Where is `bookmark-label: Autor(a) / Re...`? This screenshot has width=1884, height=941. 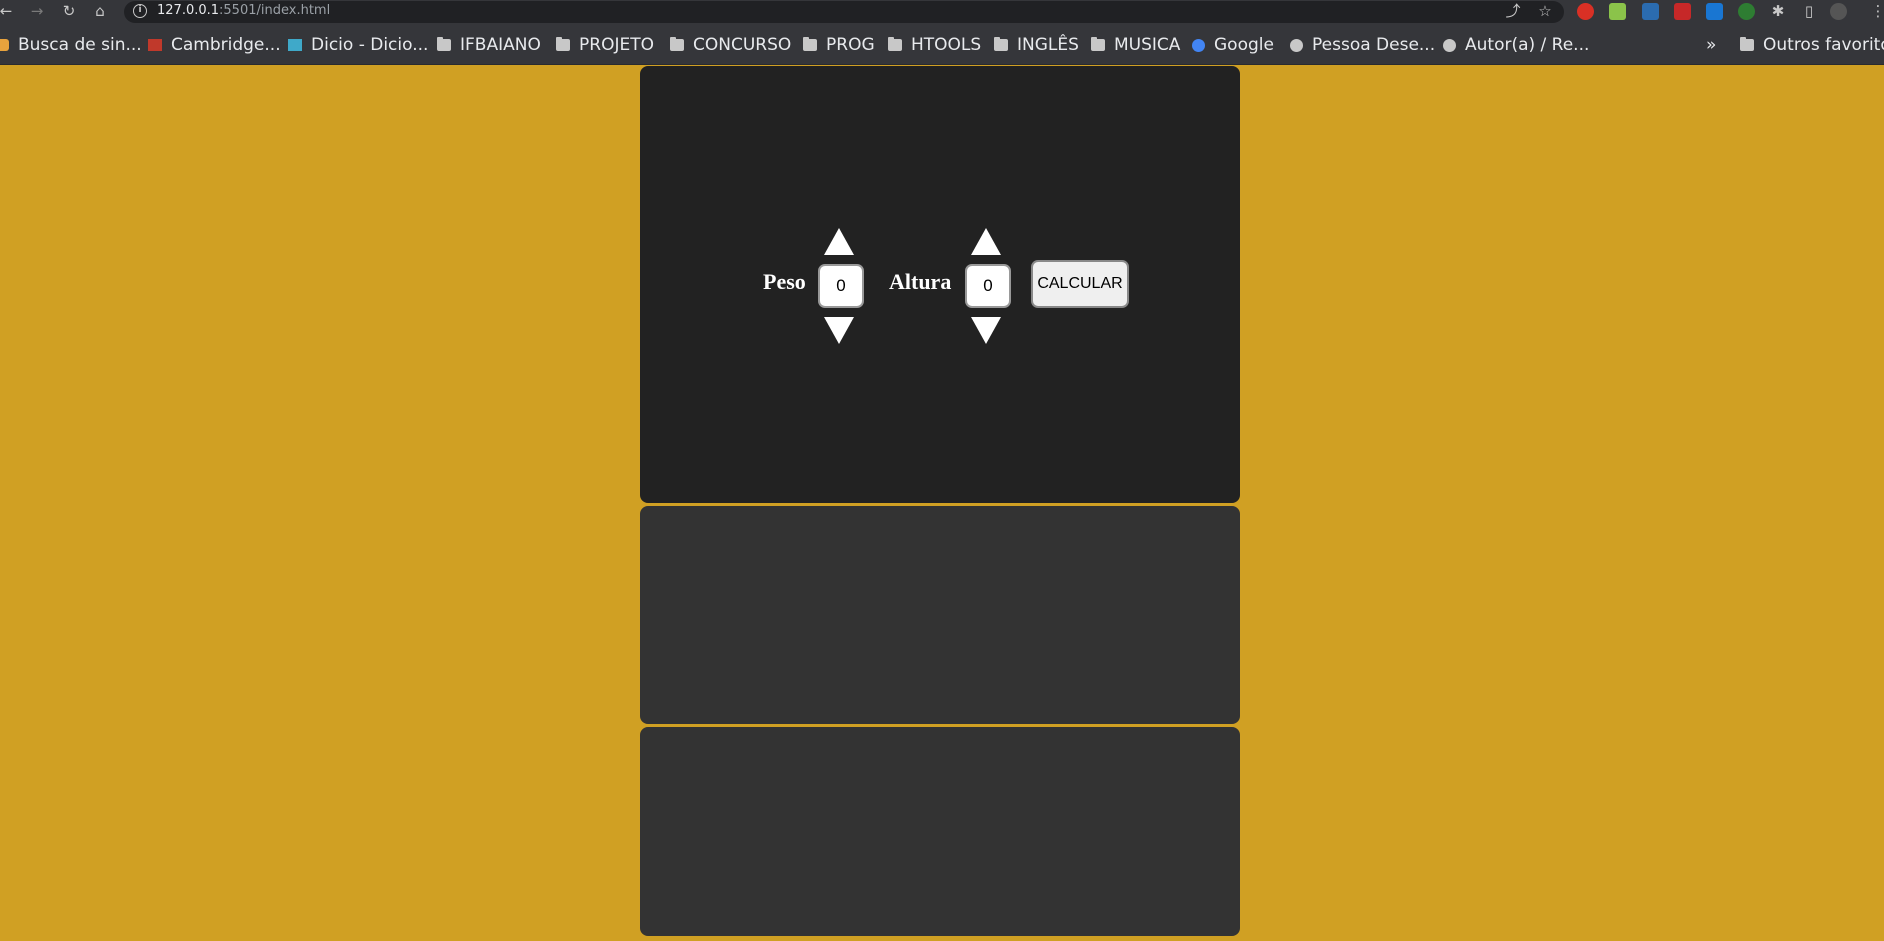 bookmark-label: Autor(a) / Re... is located at coordinates (1527, 45).